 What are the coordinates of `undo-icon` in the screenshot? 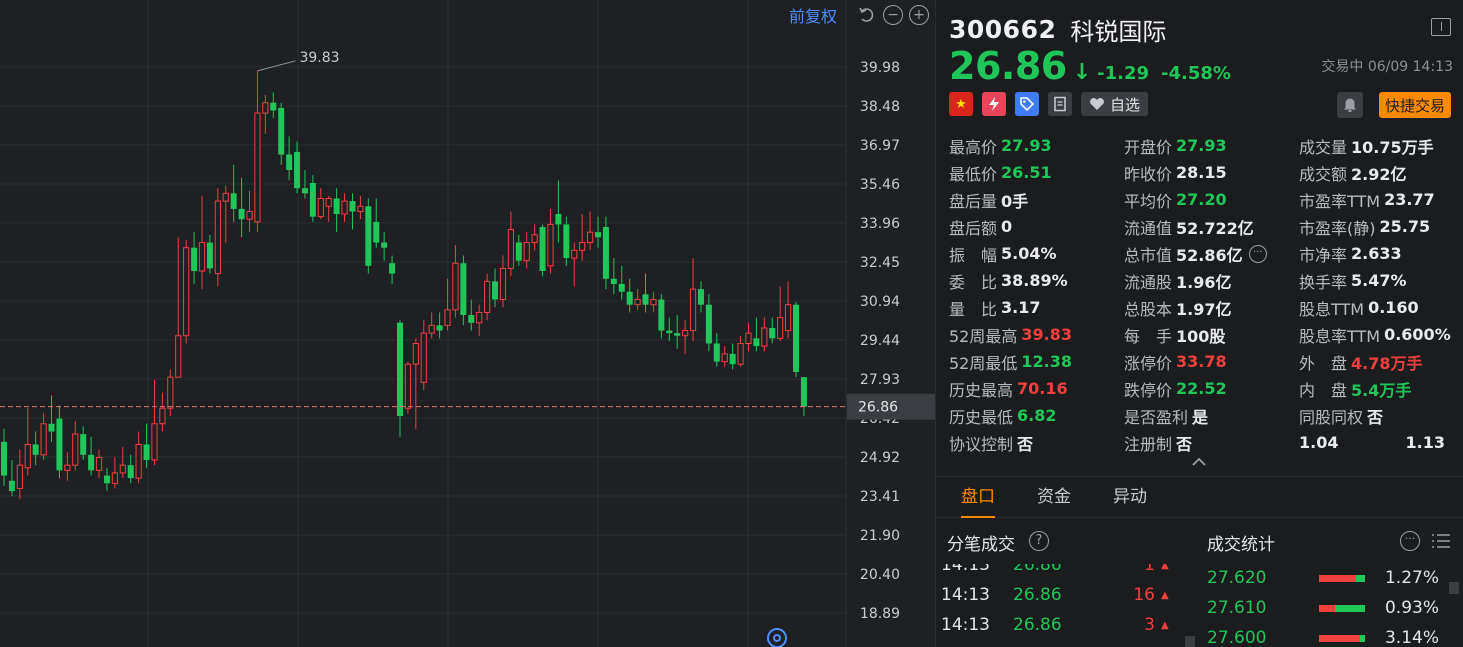 It's located at (867, 15).